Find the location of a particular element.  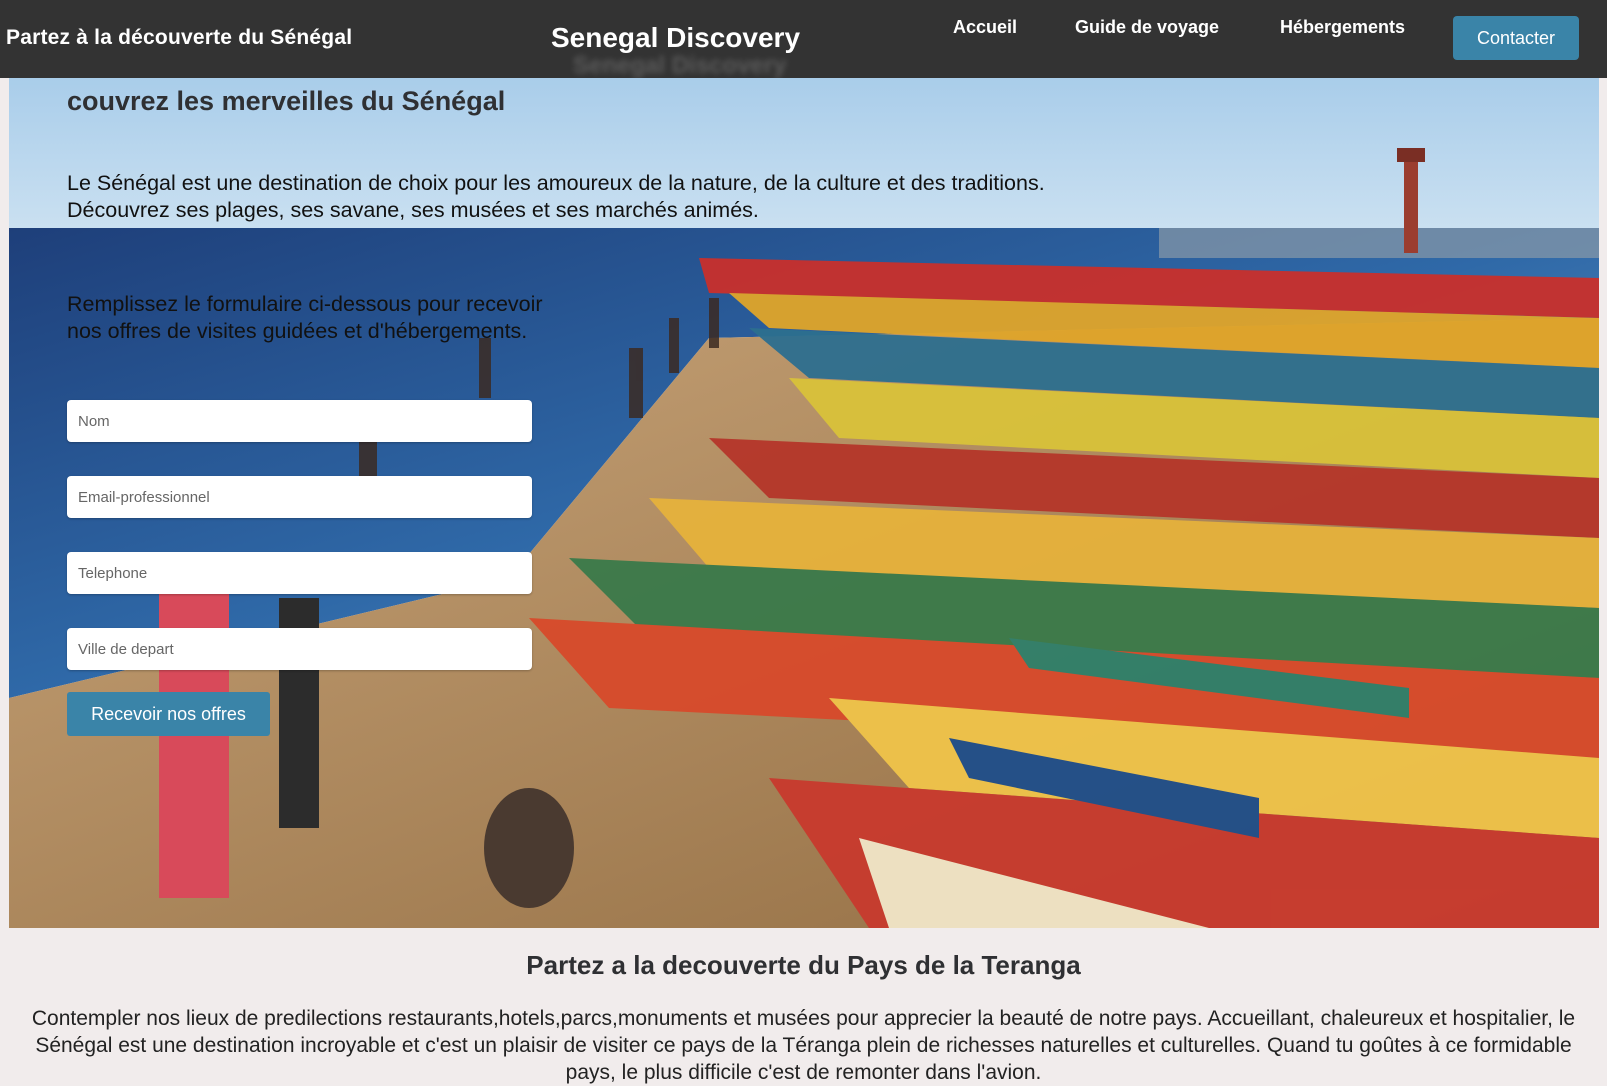

contact-button: Contacter is located at coordinates (1516, 38).